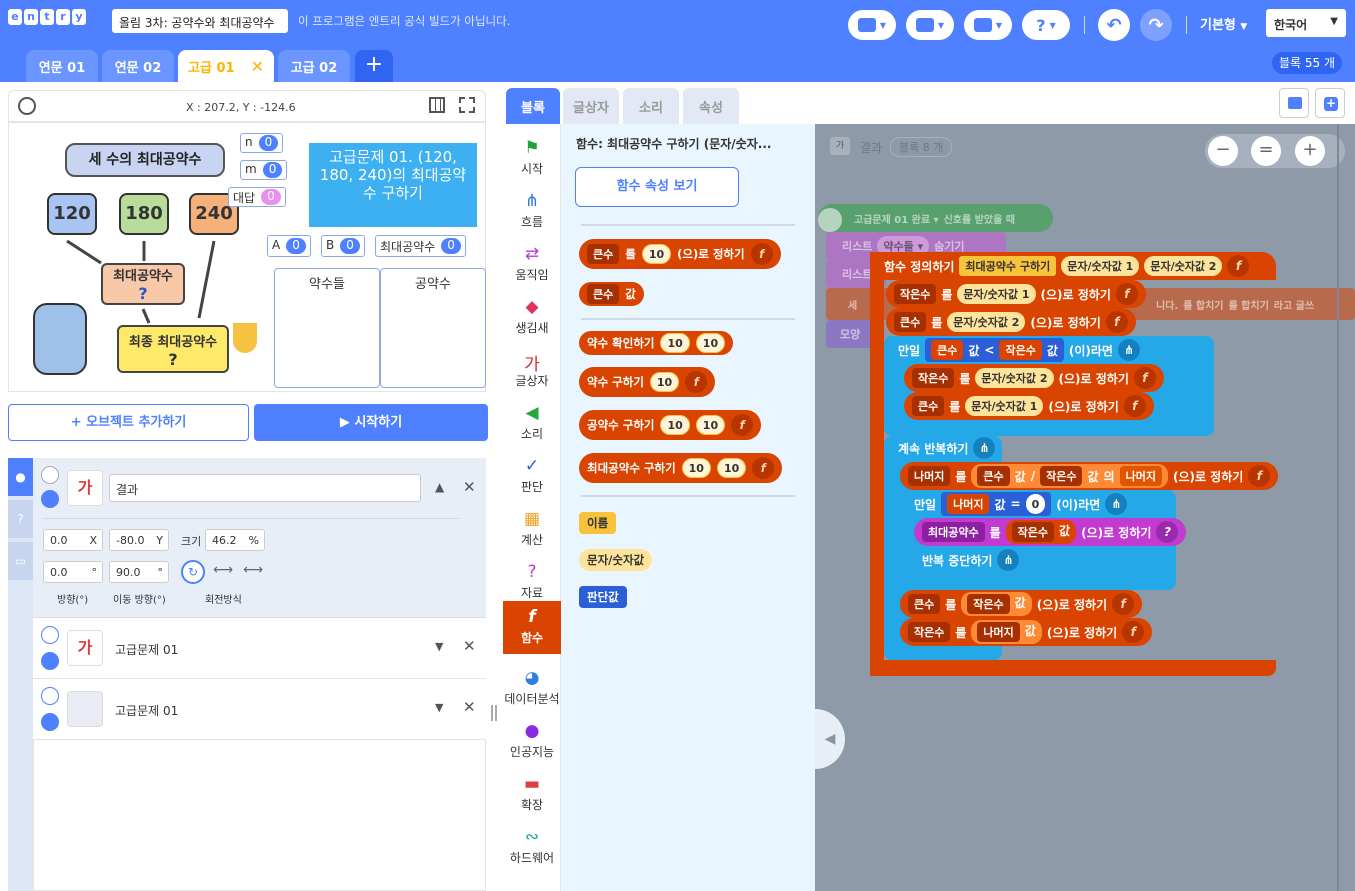 This screenshot has width=1355, height=891. What do you see at coordinates (953, 532) in the screenshot?
I see `var-dropdown: 최대공약수` at bounding box center [953, 532].